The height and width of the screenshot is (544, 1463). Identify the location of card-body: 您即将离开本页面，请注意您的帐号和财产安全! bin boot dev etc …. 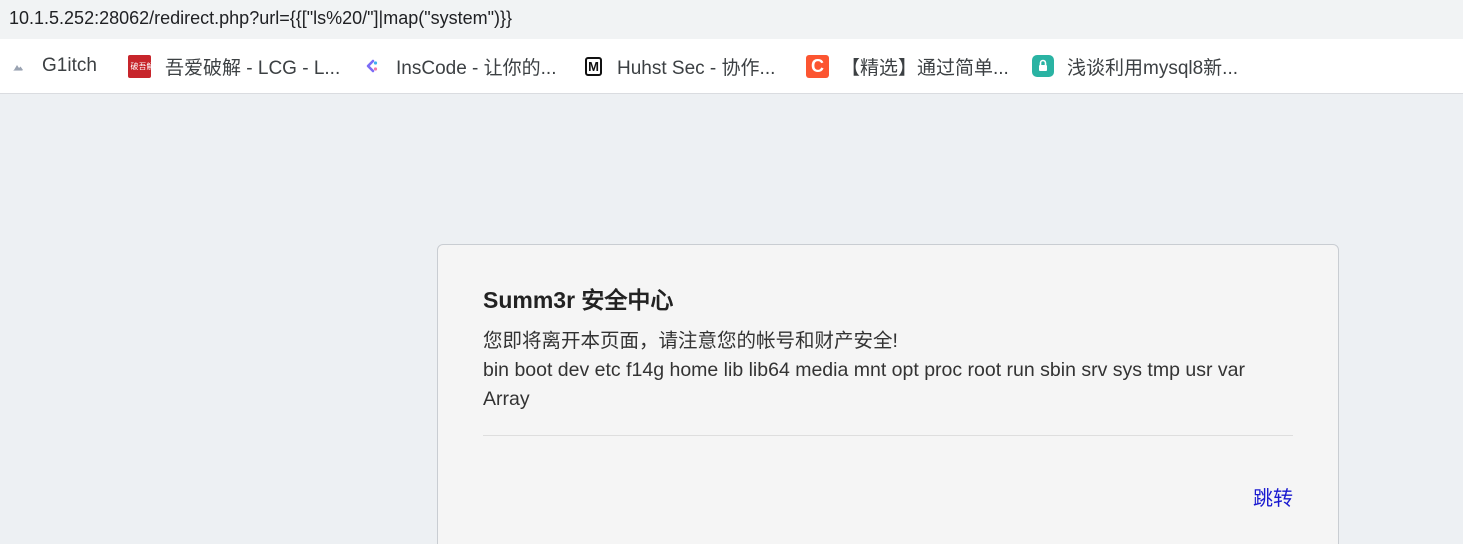
(864, 370).